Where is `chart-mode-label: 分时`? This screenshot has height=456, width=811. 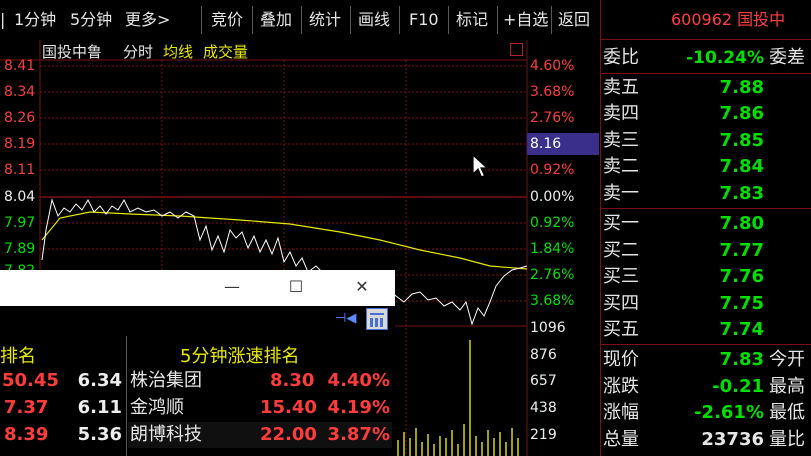 chart-mode-label: 分时 is located at coordinates (138, 52).